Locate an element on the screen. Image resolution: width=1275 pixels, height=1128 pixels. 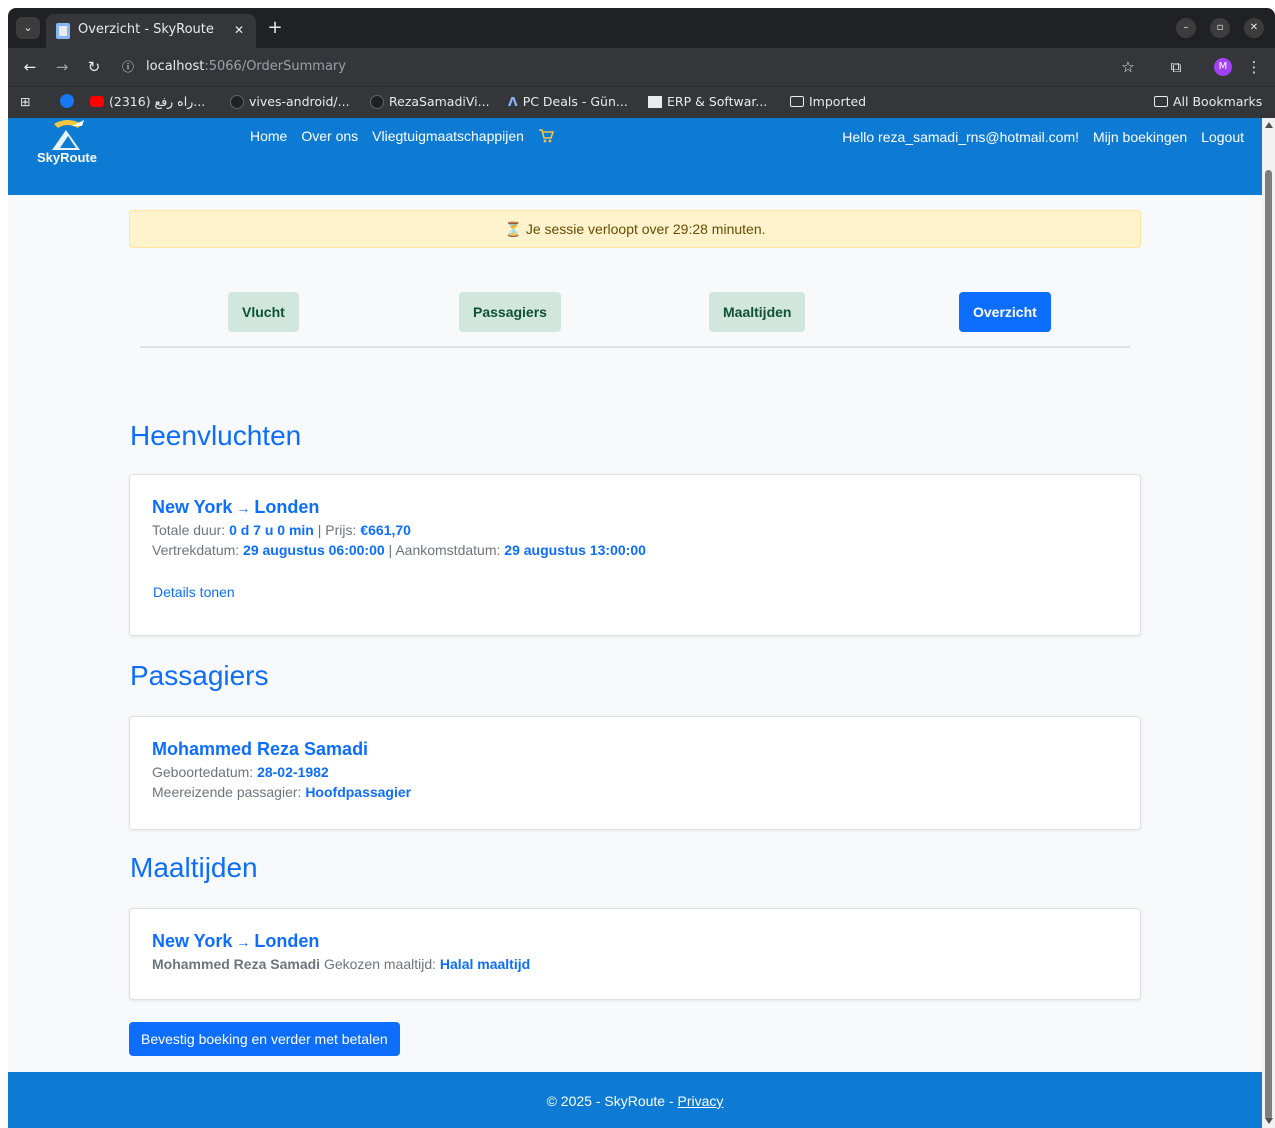
footer-copyright: © 2025 - SkyRoute - is located at coordinates (610, 1101).